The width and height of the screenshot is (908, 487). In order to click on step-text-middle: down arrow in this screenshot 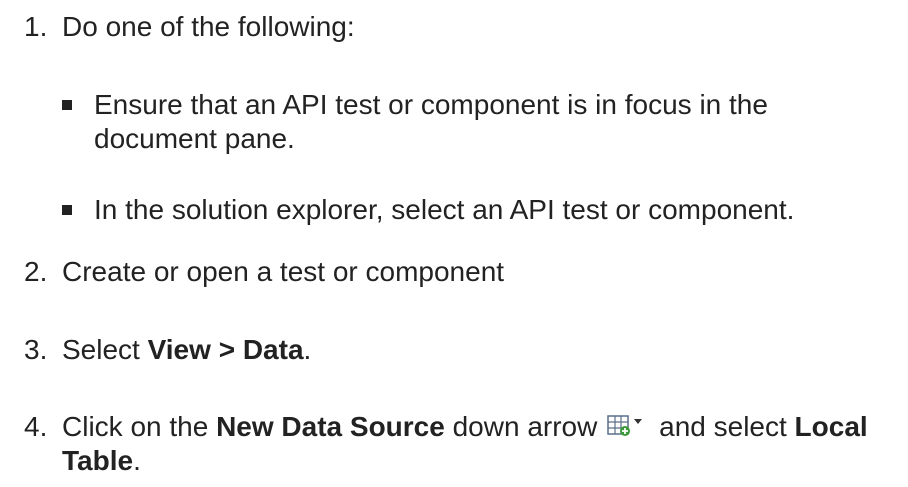, I will do `click(521, 426)`.